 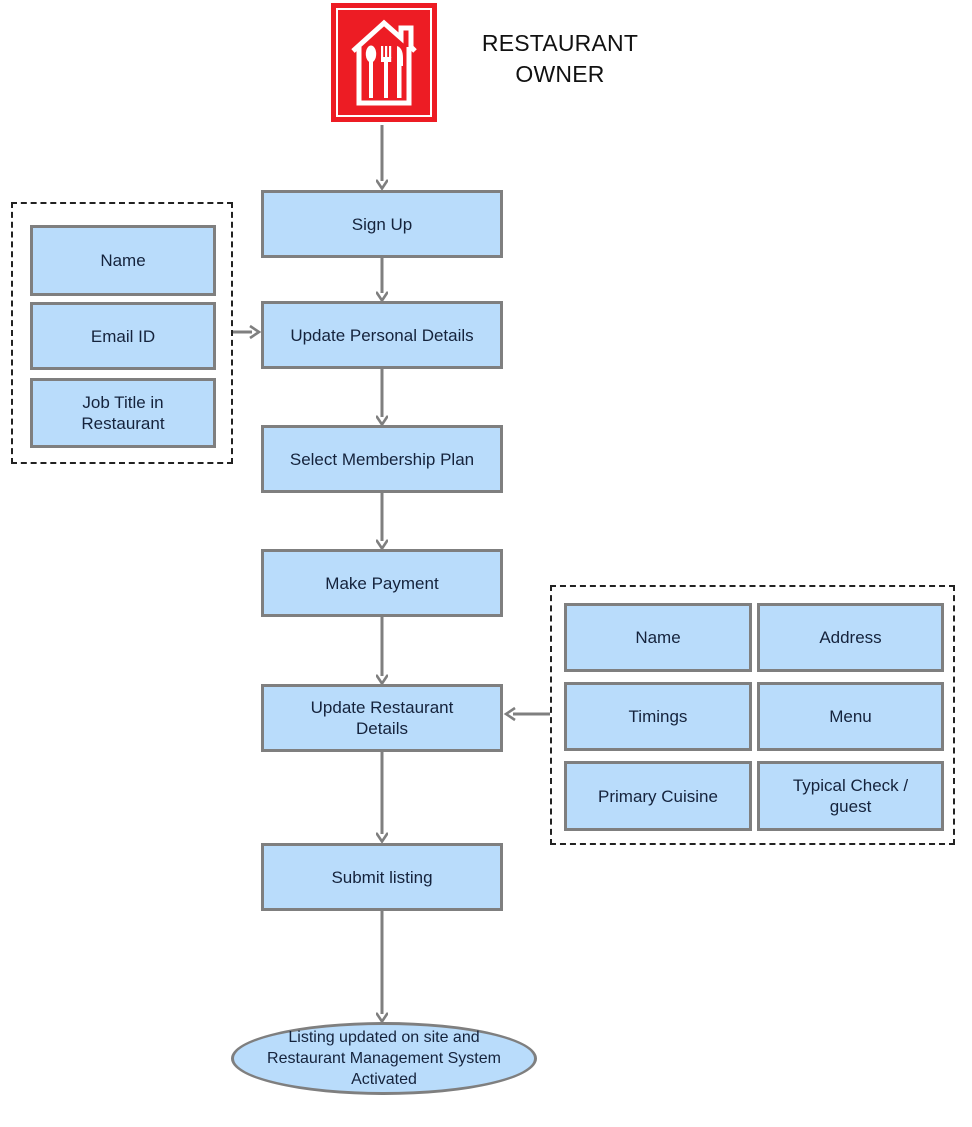 I want to click on field-restaurant-typical-check-label: Typical Check / guest, so click(x=850, y=796).